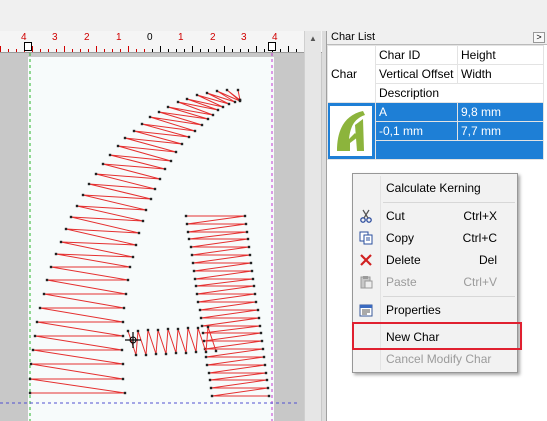  What do you see at coordinates (227, 306) in the screenshot?
I see `right-stroke-stitches` at bounding box center [227, 306].